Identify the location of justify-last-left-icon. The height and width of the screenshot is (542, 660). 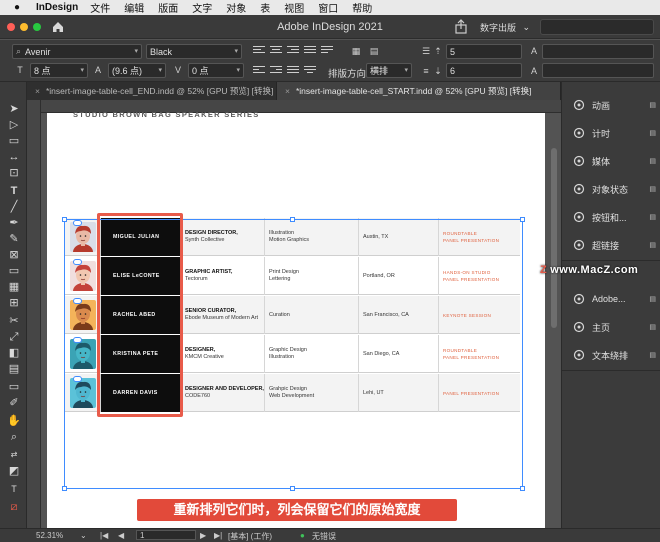
(327, 51).